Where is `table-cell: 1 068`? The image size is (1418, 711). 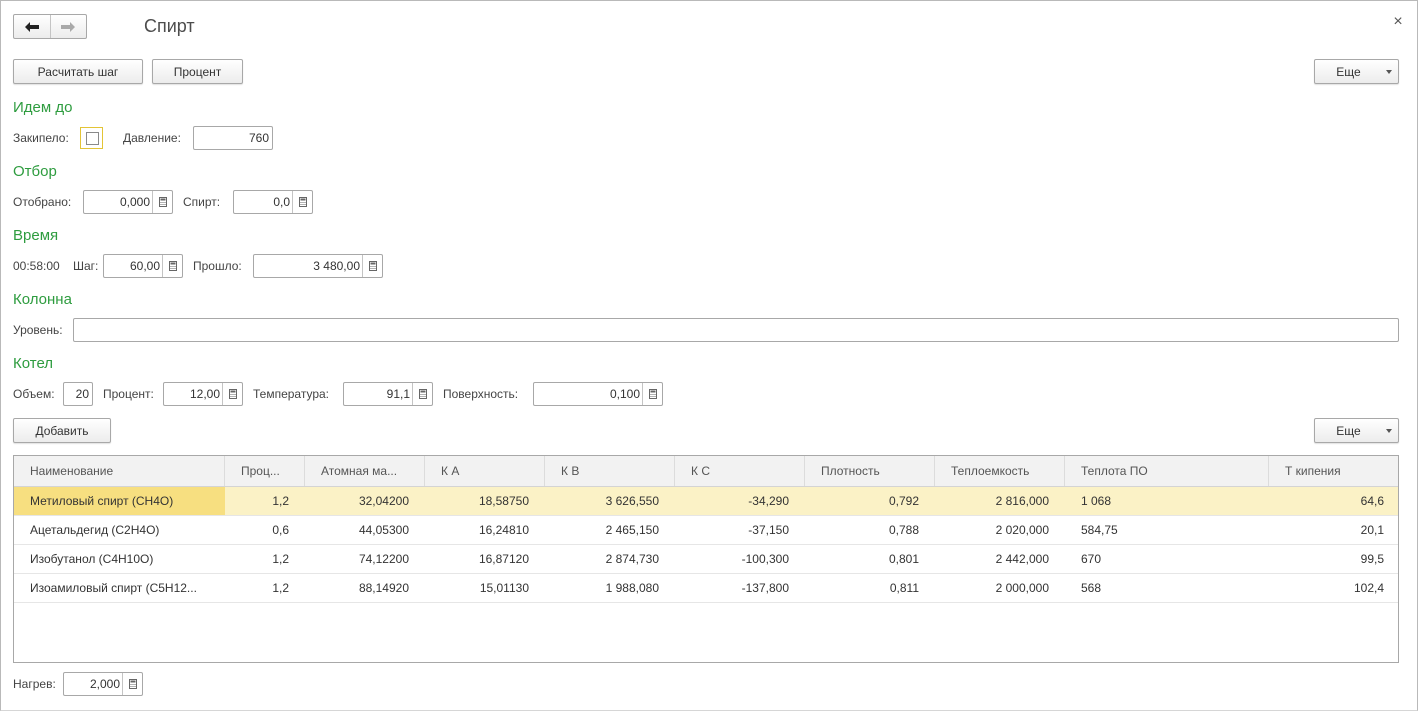
table-cell: 1 068 is located at coordinates (1167, 501).